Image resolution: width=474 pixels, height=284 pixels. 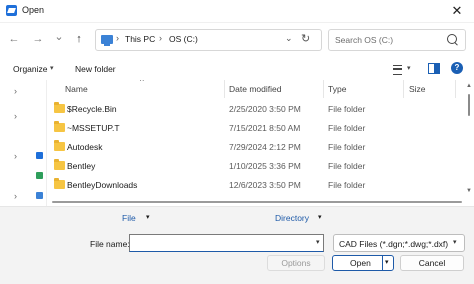 I want to click on forward-button: →, so click(x=38, y=39).